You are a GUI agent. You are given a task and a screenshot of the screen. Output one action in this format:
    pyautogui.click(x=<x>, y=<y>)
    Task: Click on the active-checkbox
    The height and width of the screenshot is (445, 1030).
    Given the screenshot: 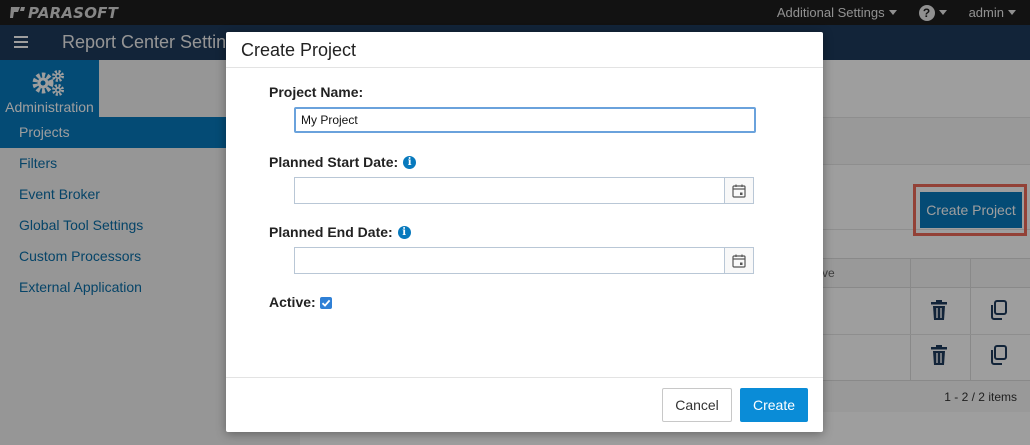 What is the action you would take?
    pyautogui.click(x=326, y=303)
    